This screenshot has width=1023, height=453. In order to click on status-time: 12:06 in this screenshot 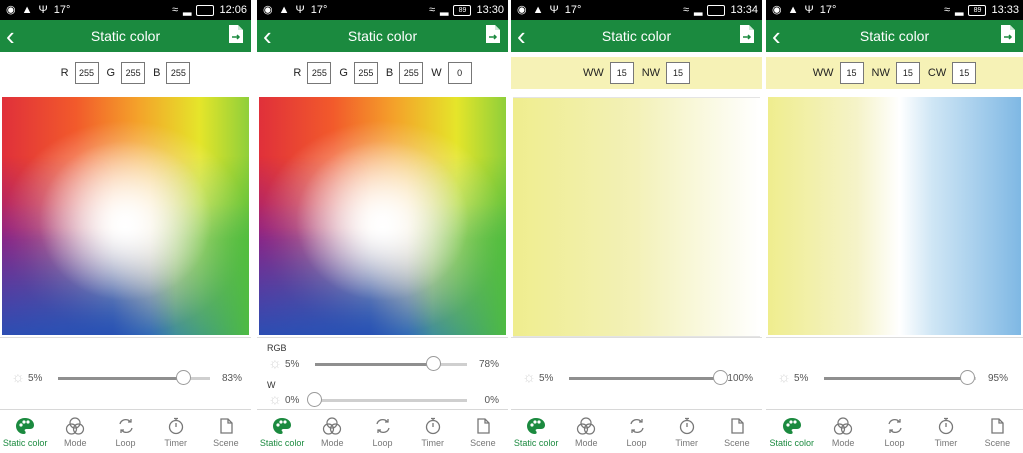, I will do `click(233, 10)`.